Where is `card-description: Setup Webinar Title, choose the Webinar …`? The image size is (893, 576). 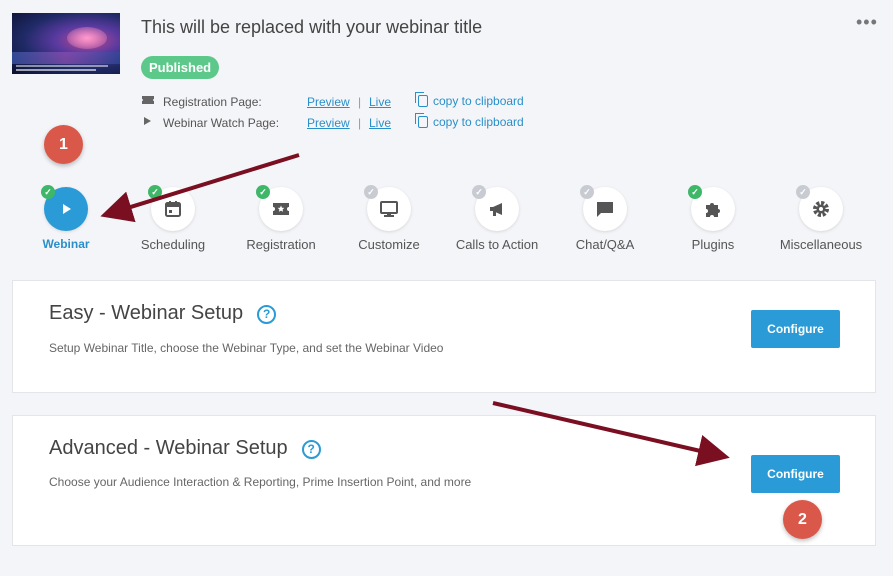 card-description: Setup Webinar Title, choose the Webinar … is located at coordinates (246, 348).